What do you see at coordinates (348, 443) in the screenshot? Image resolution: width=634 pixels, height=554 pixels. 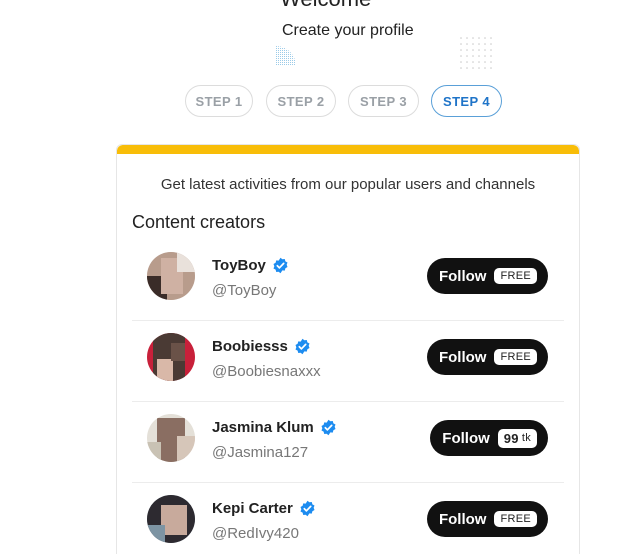 I see `creator-row: Jasmina Klum @Jasmina127 Follow 99 tk` at bounding box center [348, 443].